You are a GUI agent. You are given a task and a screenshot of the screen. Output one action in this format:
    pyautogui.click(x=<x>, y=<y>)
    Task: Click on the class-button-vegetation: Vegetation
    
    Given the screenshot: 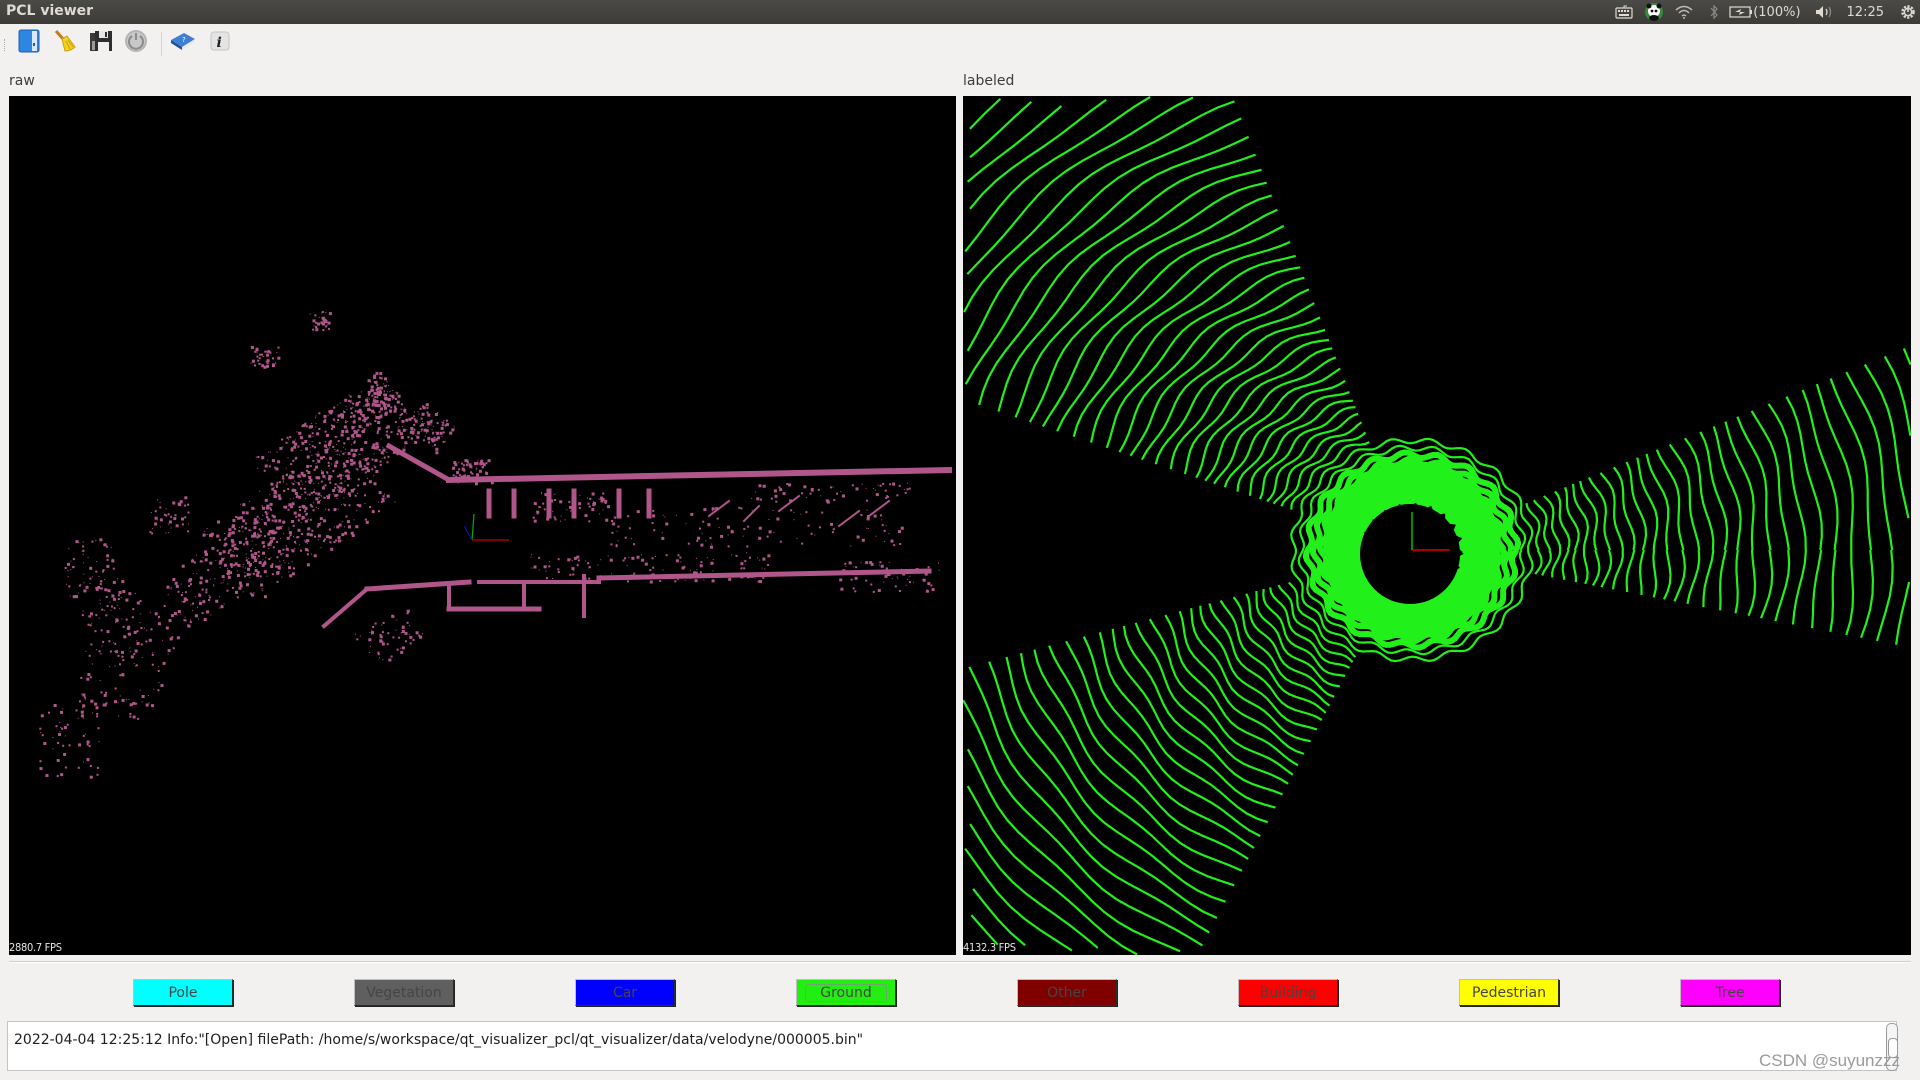 What is the action you would take?
    pyautogui.click(x=404, y=992)
    